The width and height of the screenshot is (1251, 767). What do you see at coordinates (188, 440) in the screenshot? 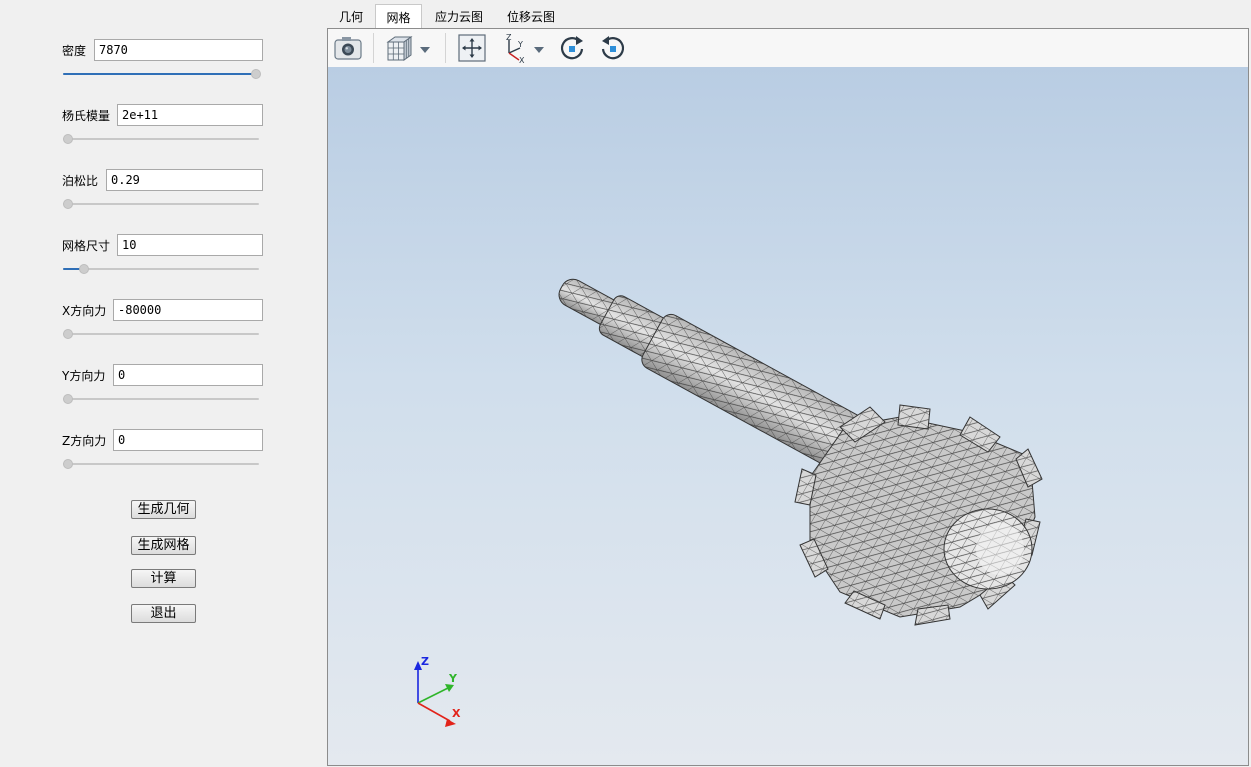
I see `z-force-input` at bounding box center [188, 440].